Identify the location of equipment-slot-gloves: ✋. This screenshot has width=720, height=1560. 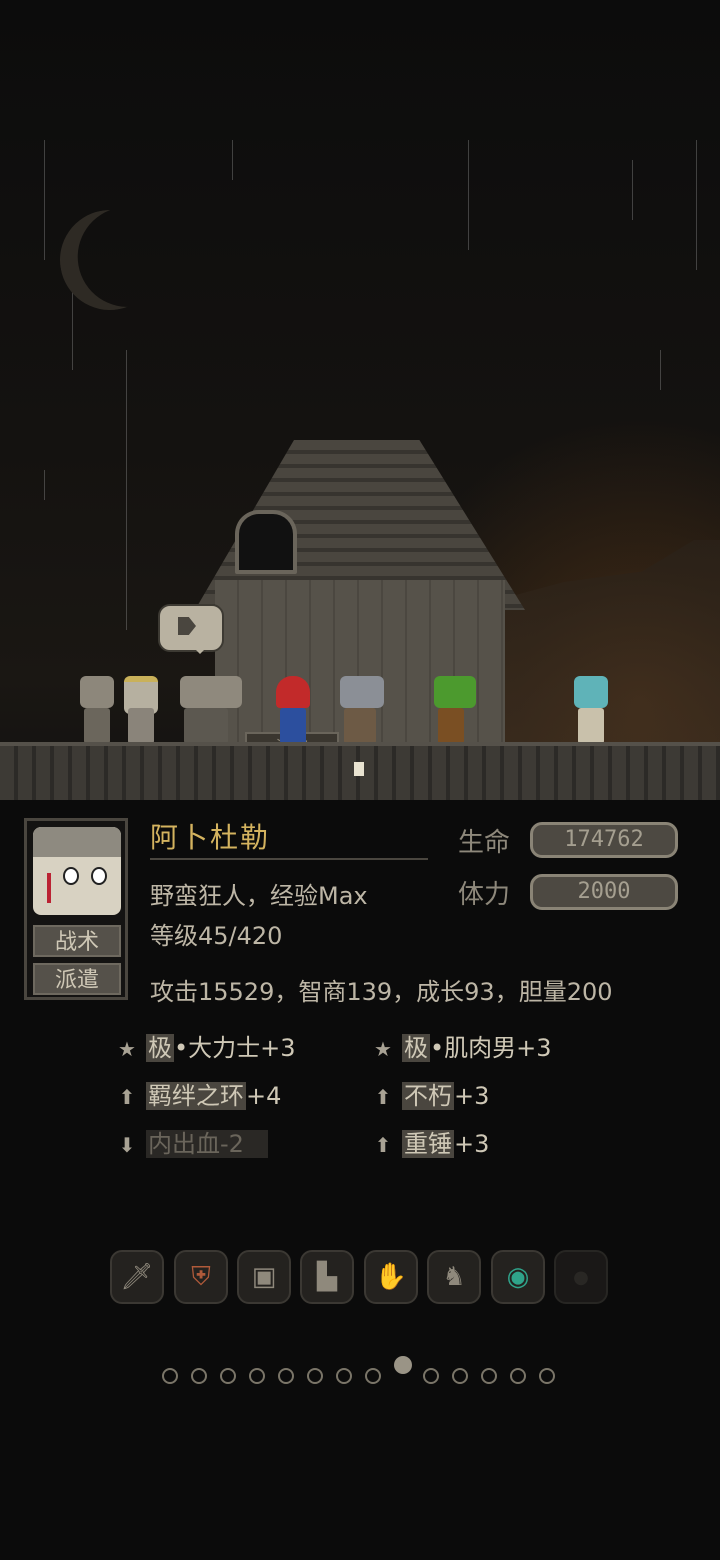
(391, 1277).